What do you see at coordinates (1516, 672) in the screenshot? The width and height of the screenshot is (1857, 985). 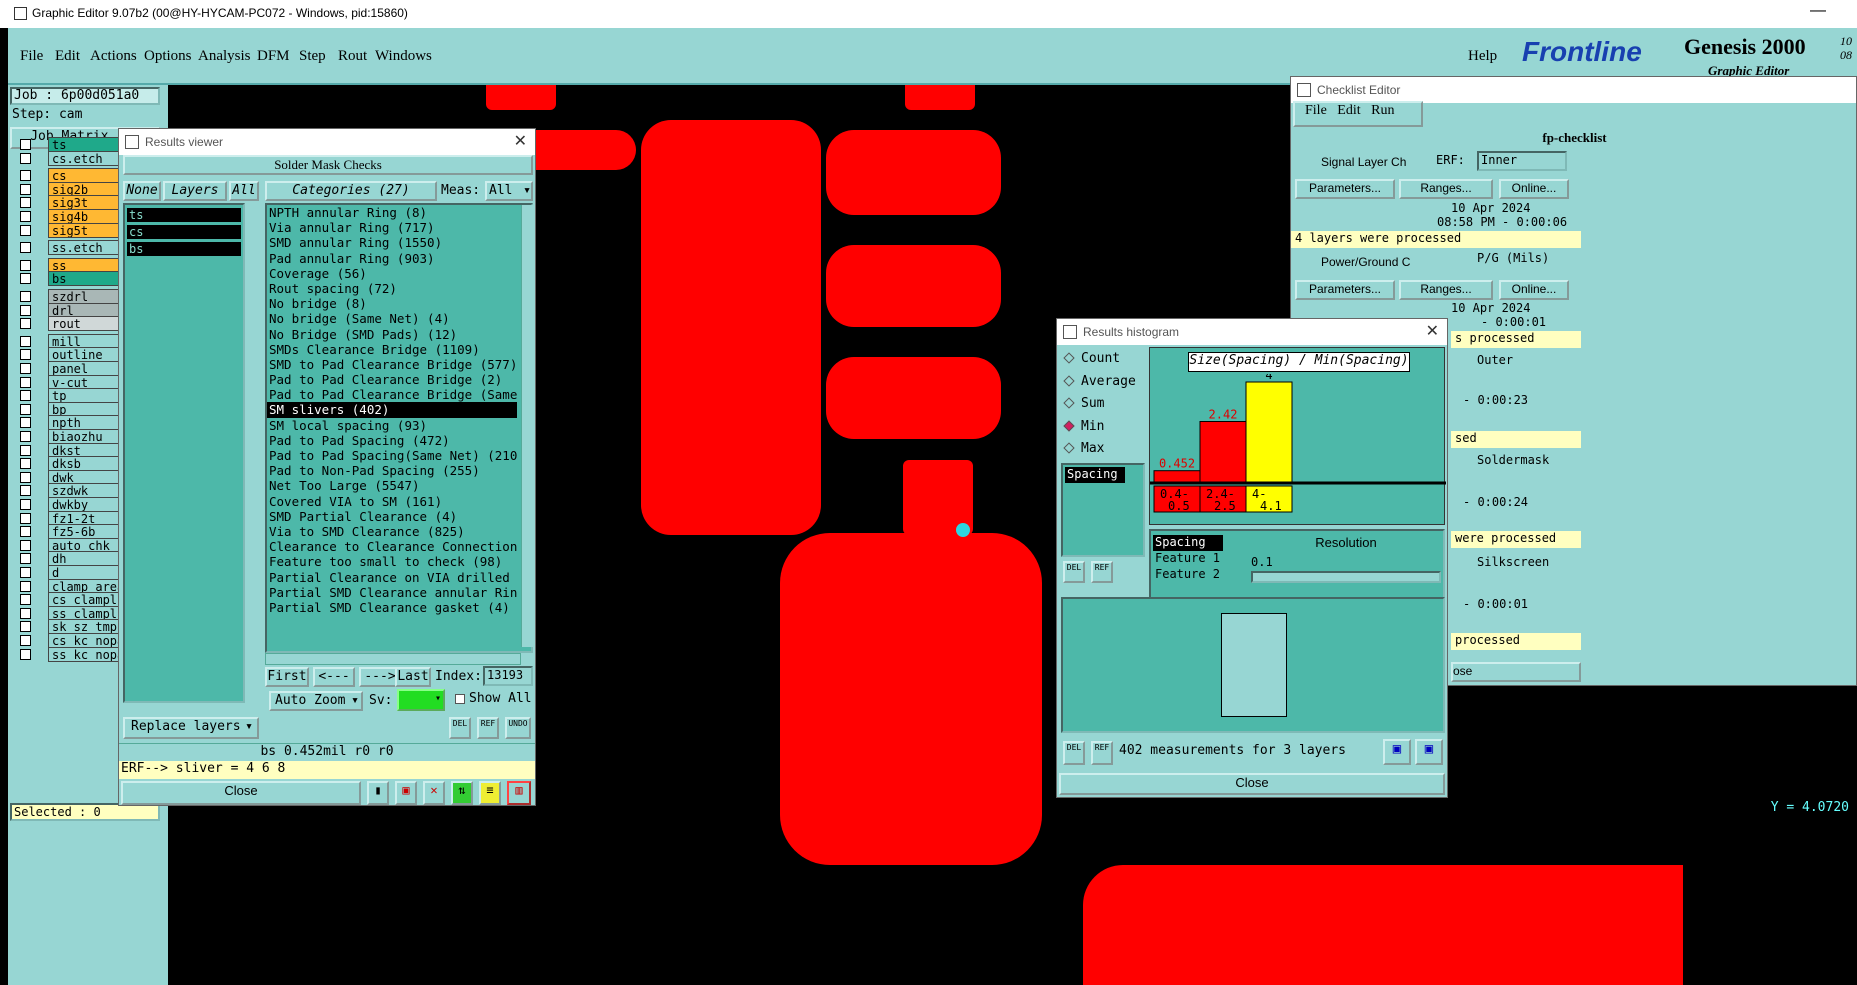 I see `checklist-close-button: ose` at bounding box center [1516, 672].